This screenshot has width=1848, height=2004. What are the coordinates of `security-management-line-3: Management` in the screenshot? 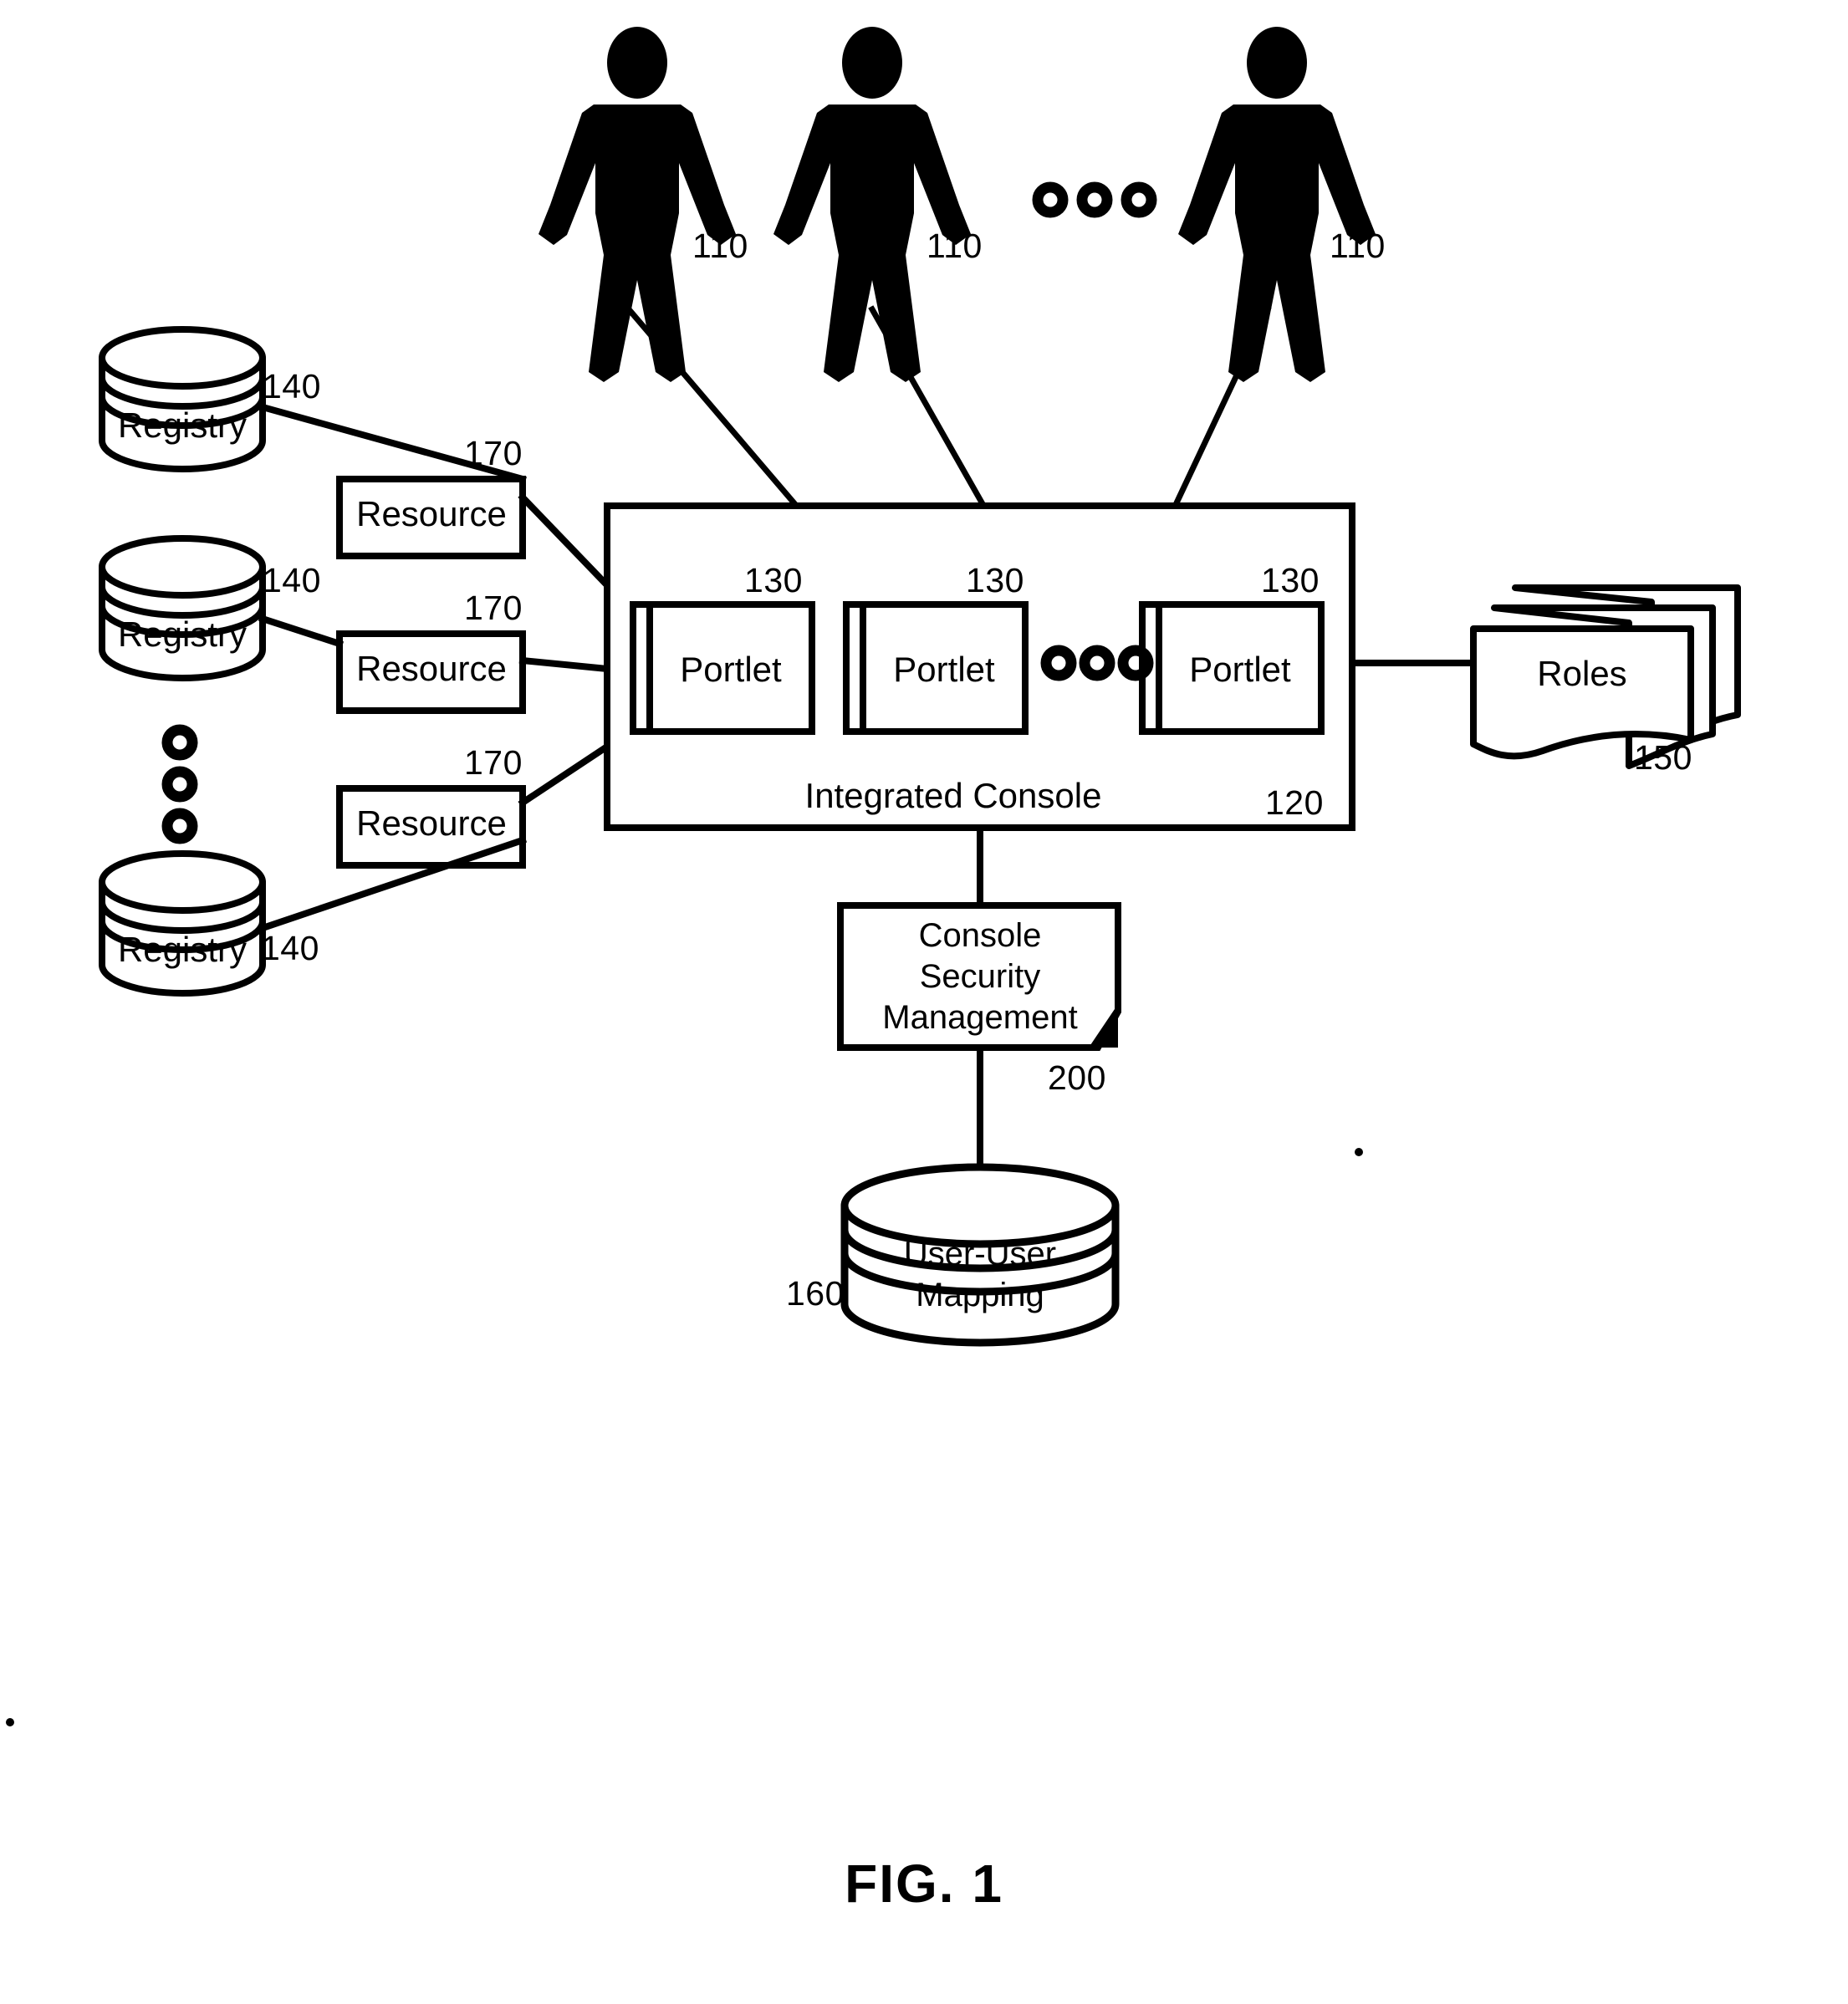 It's located at (980, 1017).